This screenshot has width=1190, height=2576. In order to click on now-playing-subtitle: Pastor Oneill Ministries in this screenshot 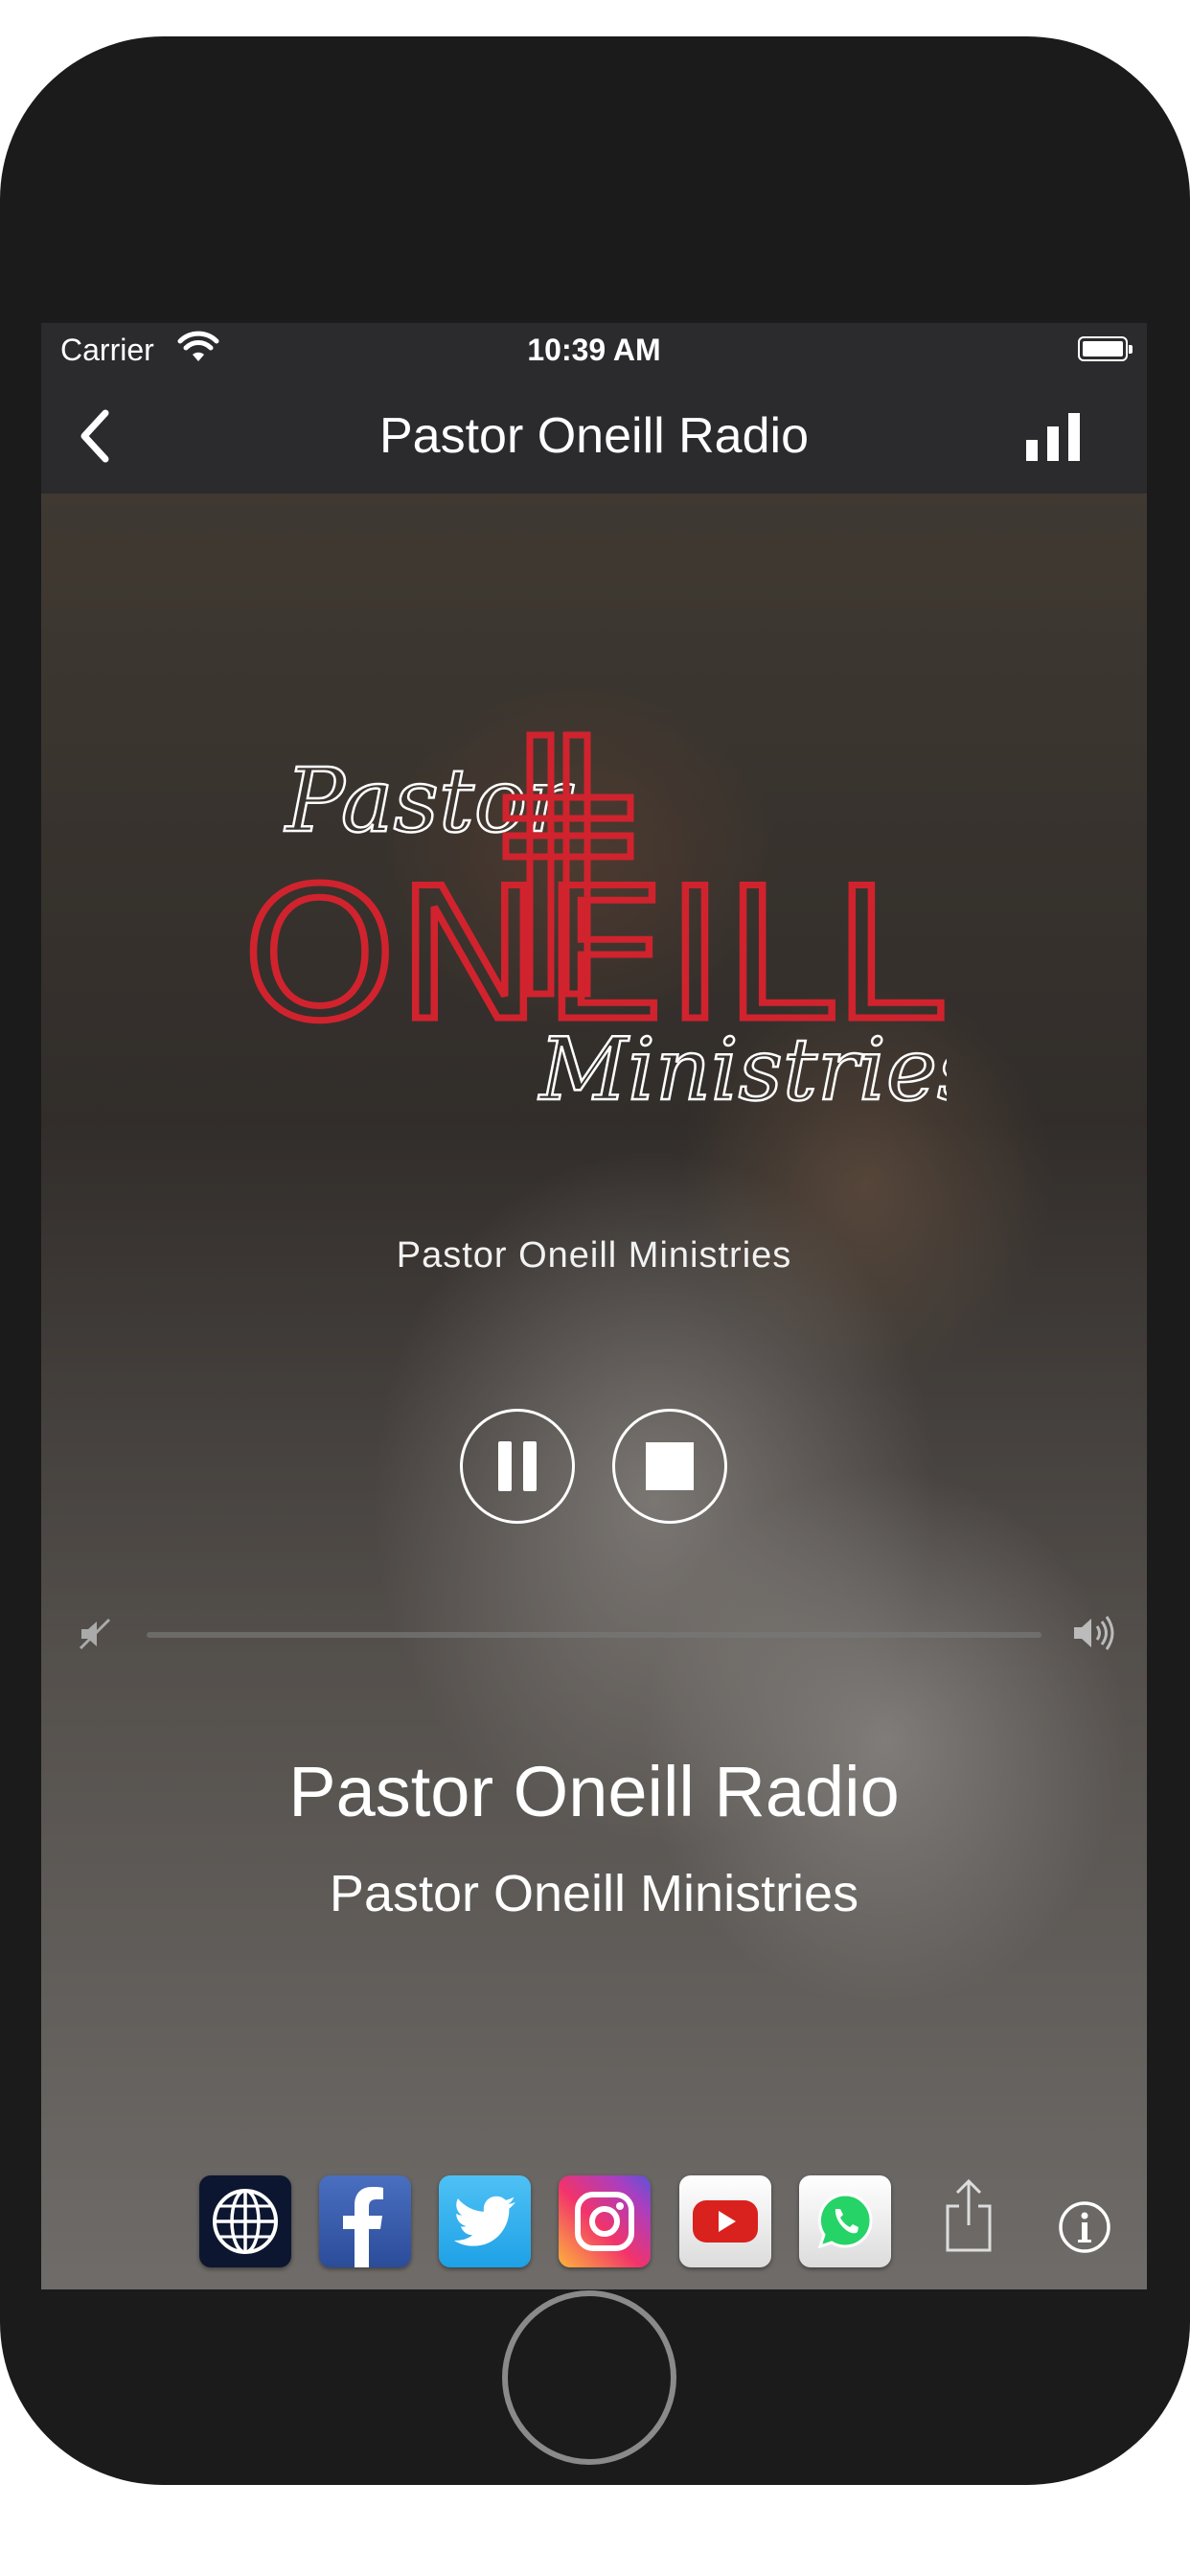, I will do `click(594, 1893)`.